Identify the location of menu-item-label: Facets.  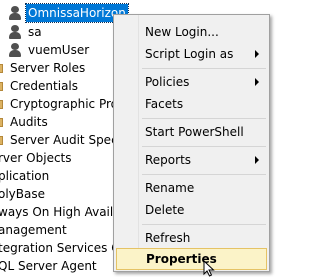
(164, 104).